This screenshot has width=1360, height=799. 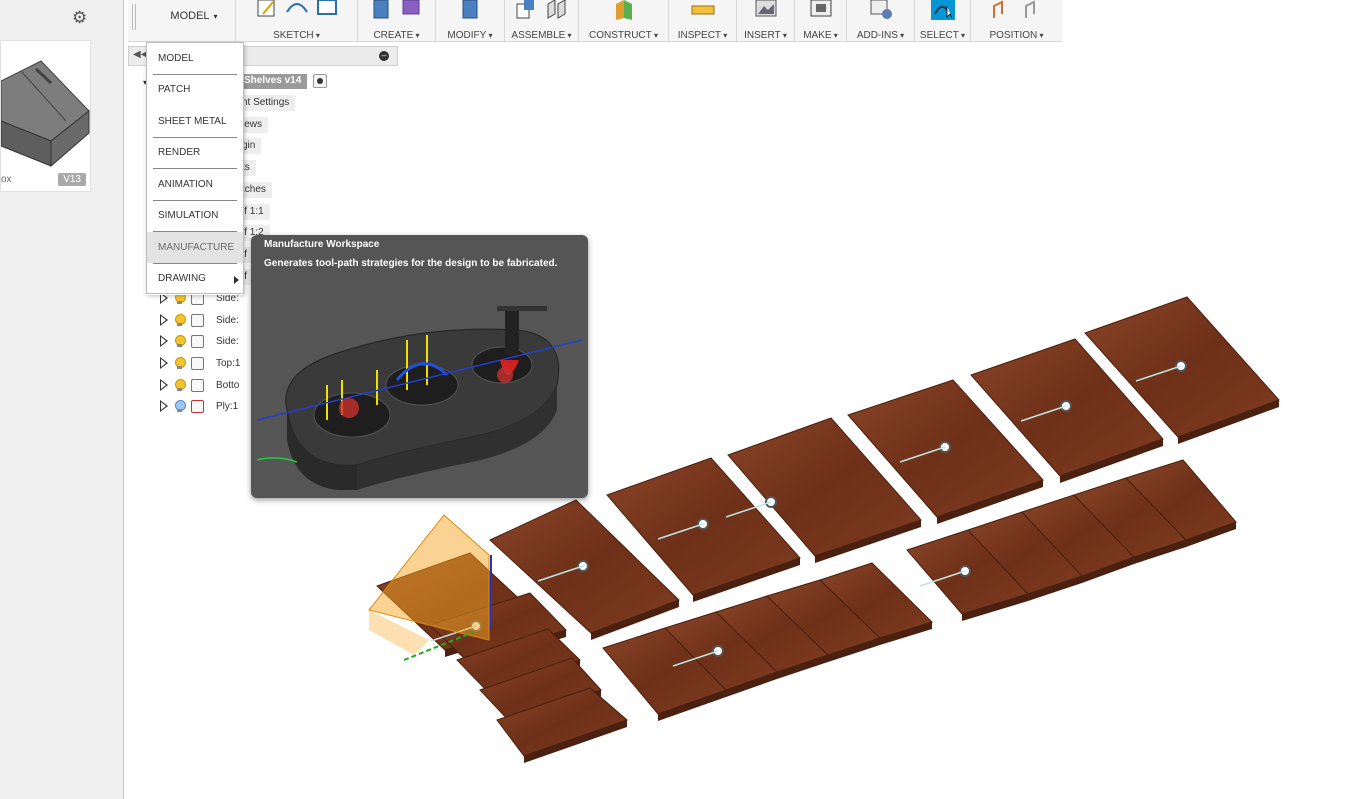 What do you see at coordinates (273, 81) in the screenshot?
I see `root-component: Shelves v14` at bounding box center [273, 81].